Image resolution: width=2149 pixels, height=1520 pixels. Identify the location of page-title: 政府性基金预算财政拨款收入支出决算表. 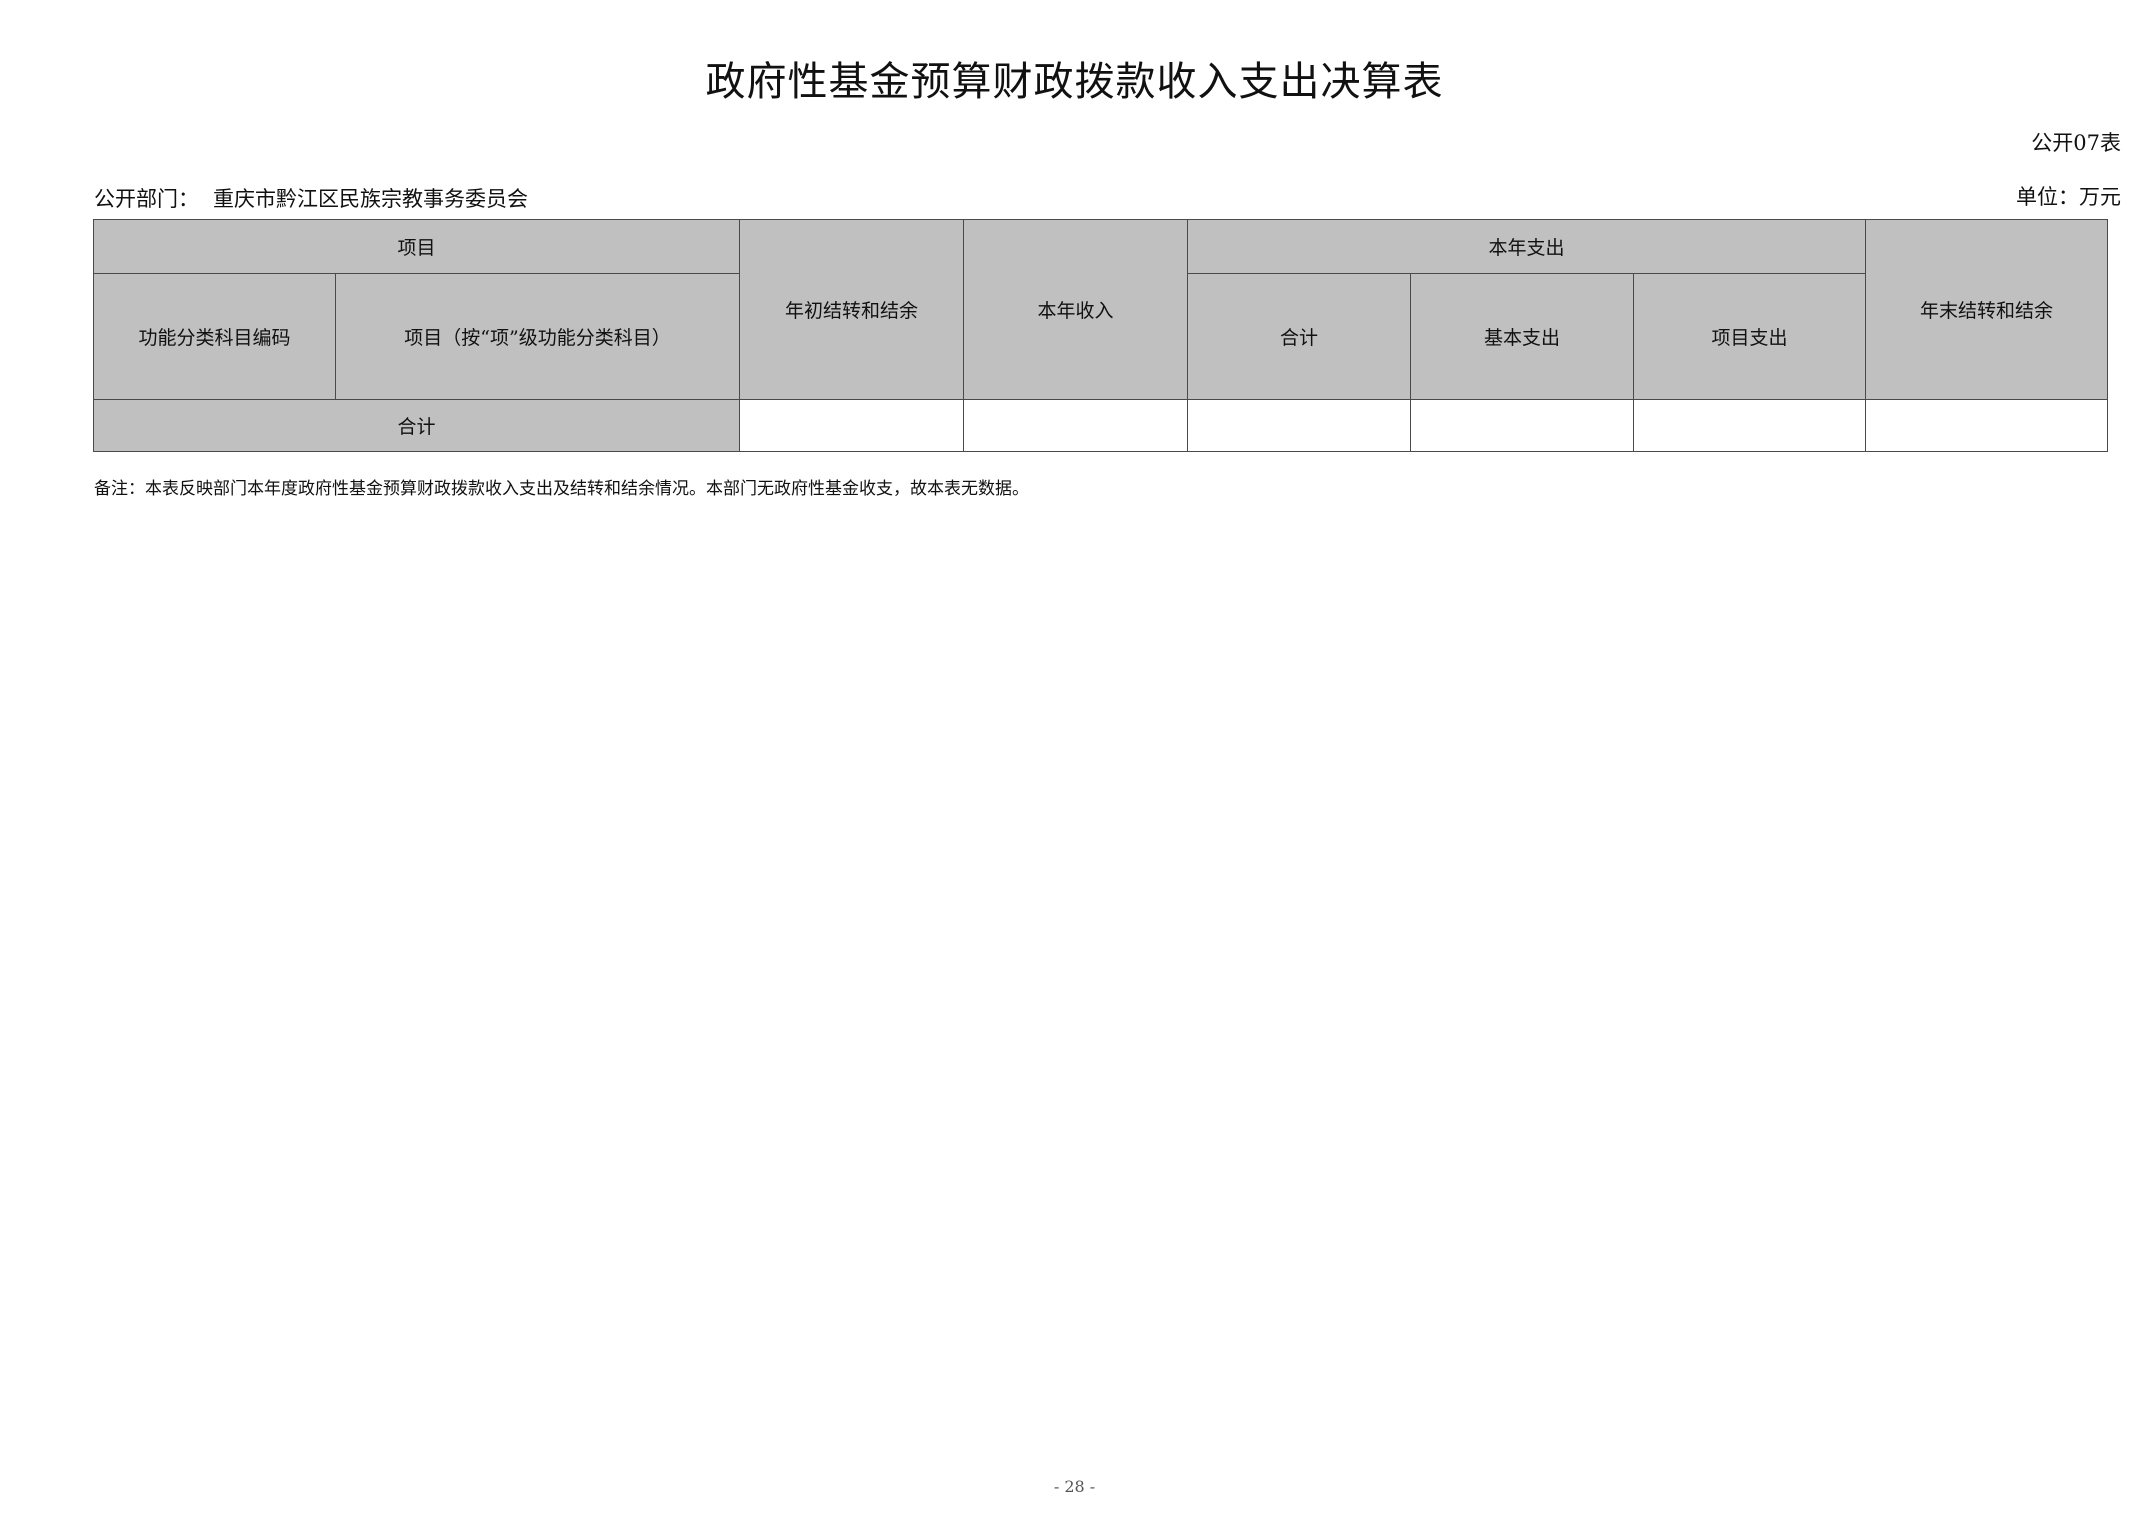
(1074, 82).